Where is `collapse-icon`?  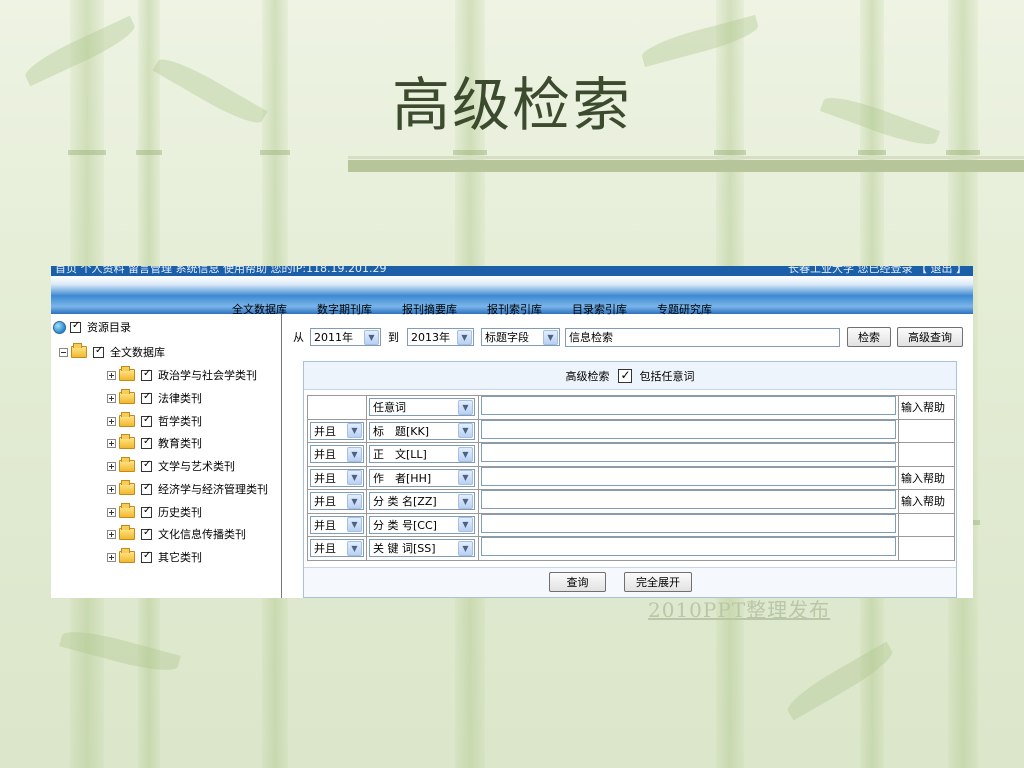 collapse-icon is located at coordinates (63, 352).